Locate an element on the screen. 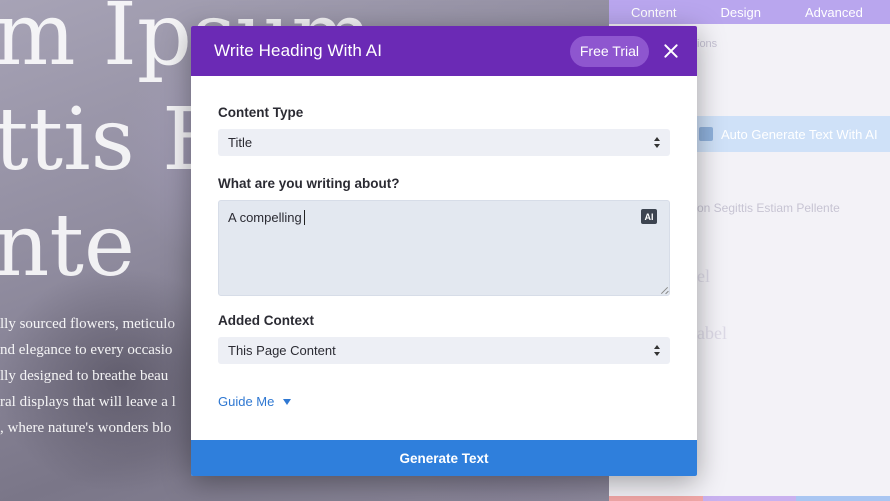 Image resolution: width=890 pixels, height=501 pixels. topic-textarea: A compelling AI is located at coordinates (444, 248).